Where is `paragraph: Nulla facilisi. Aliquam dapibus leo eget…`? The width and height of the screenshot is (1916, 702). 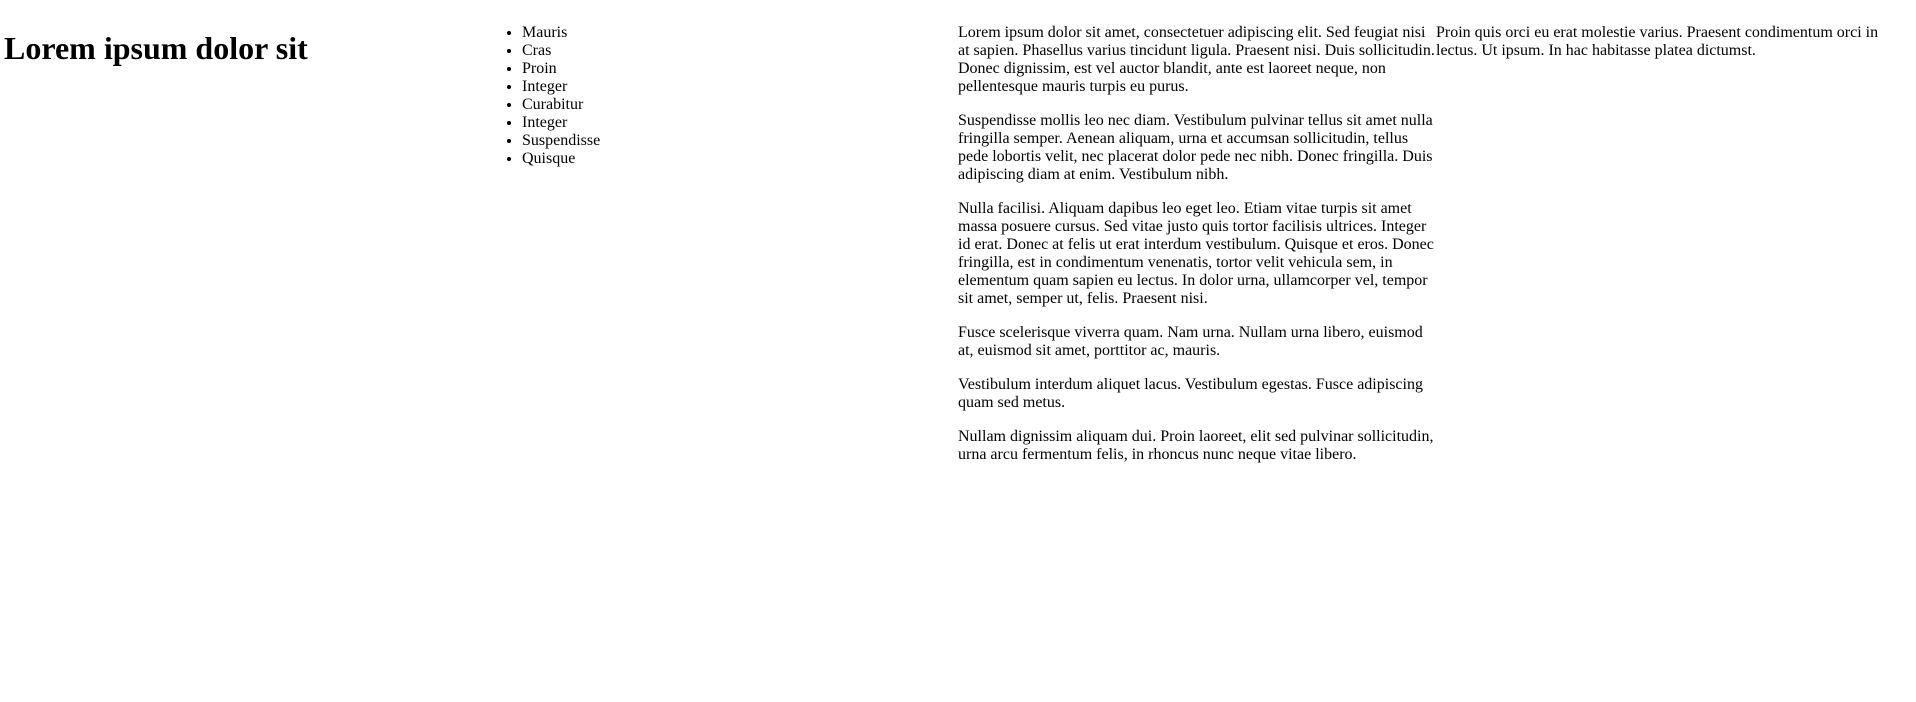
paragraph: Nulla facilisi. Aliquam dapibus leo eget… is located at coordinates (1196, 253).